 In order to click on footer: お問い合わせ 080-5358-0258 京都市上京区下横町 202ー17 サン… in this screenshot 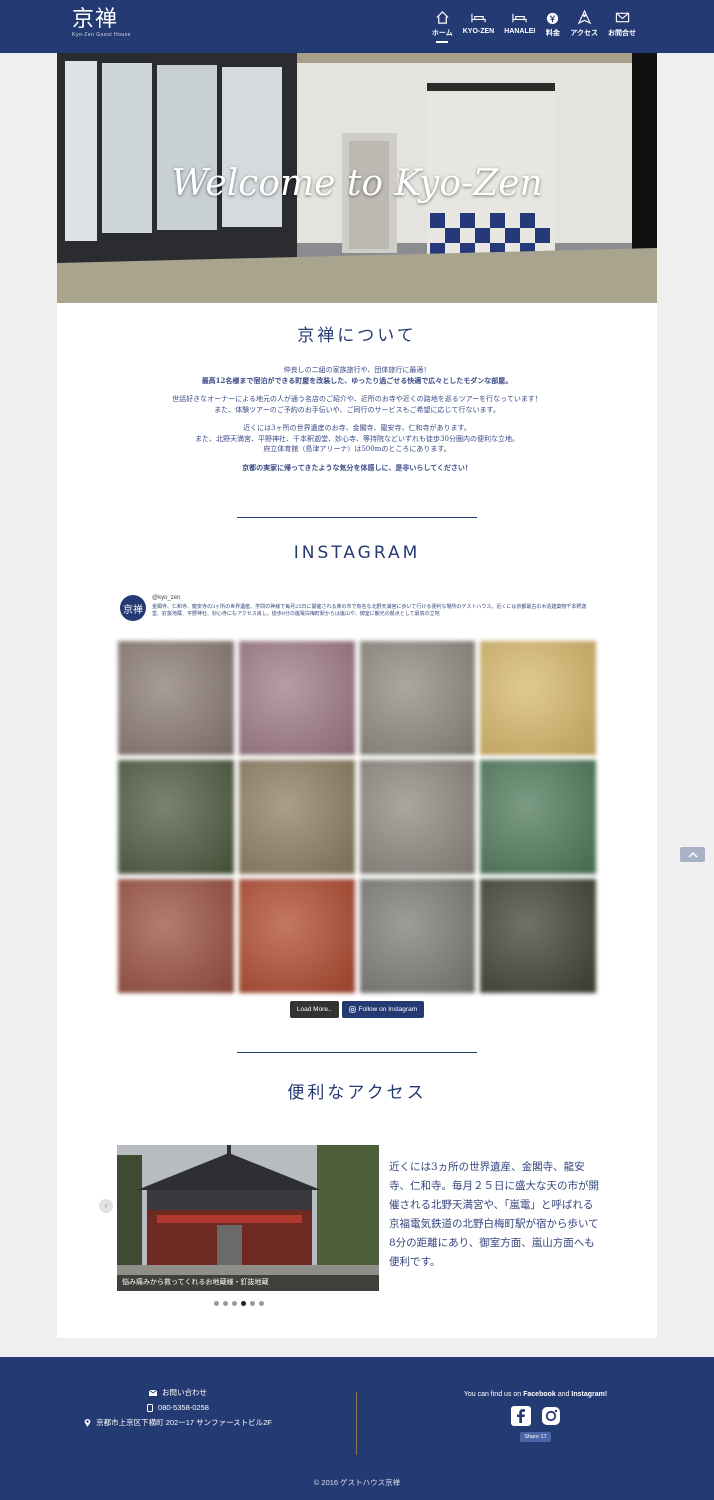, I will do `click(357, 1428)`.